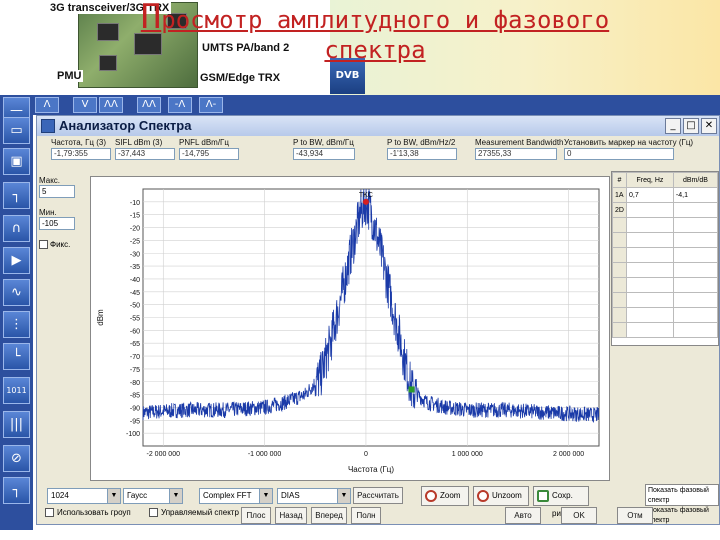  What do you see at coordinates (81, 154) in the screenshot?
I see `frequency-field: -1,79:355` at bounding box center [81, 154].